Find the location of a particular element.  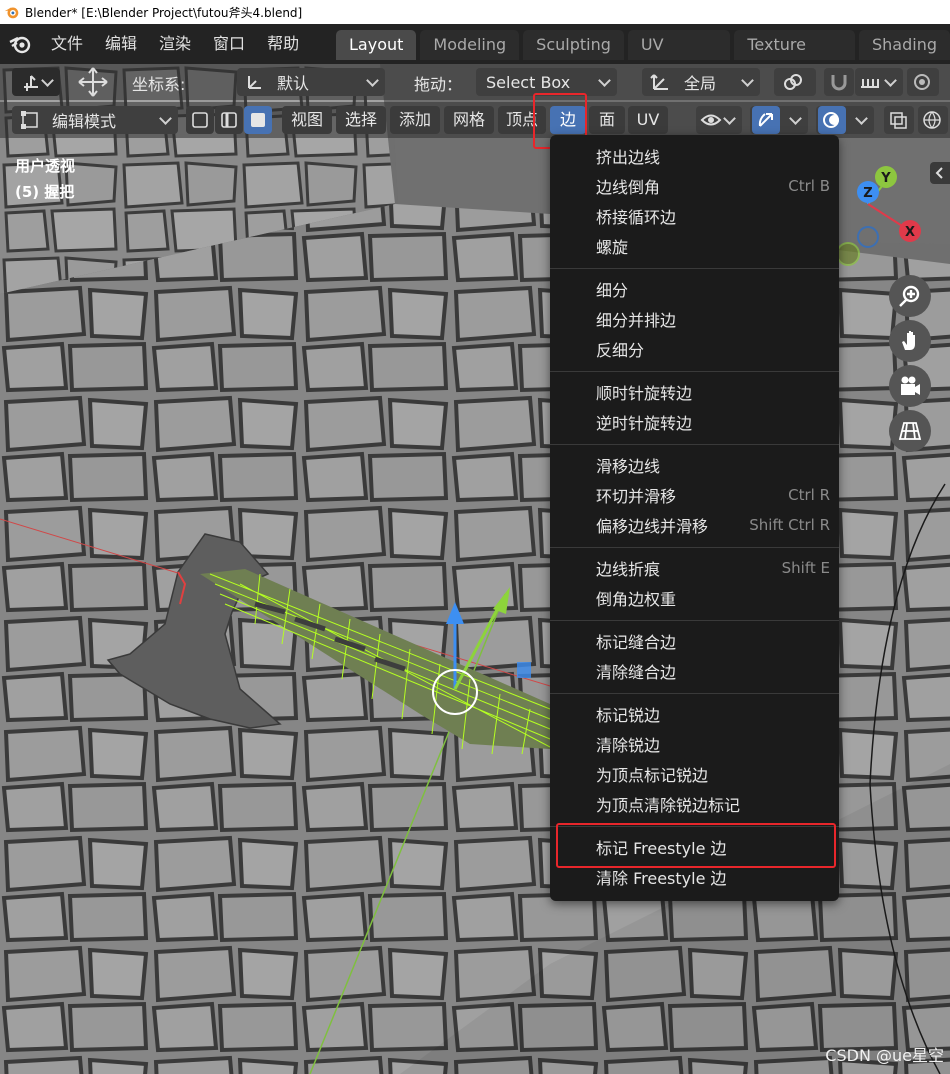

menu-item-bevel-edges: 边线倒角 Ctrl B is located at coordinates (694, 186).